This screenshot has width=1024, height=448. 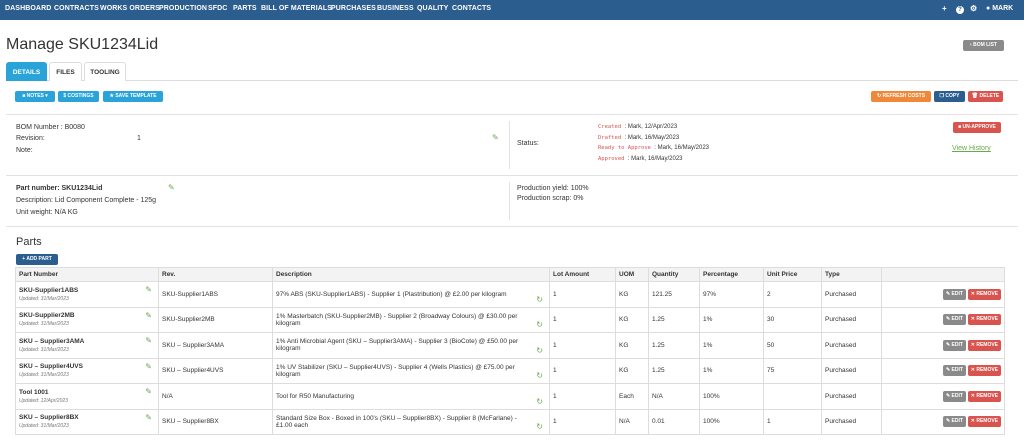 What do you see at coordinates (496, 138) in the screenshot?
I see `edit-bom-icon: ✎` at bounding box center [496, 138].